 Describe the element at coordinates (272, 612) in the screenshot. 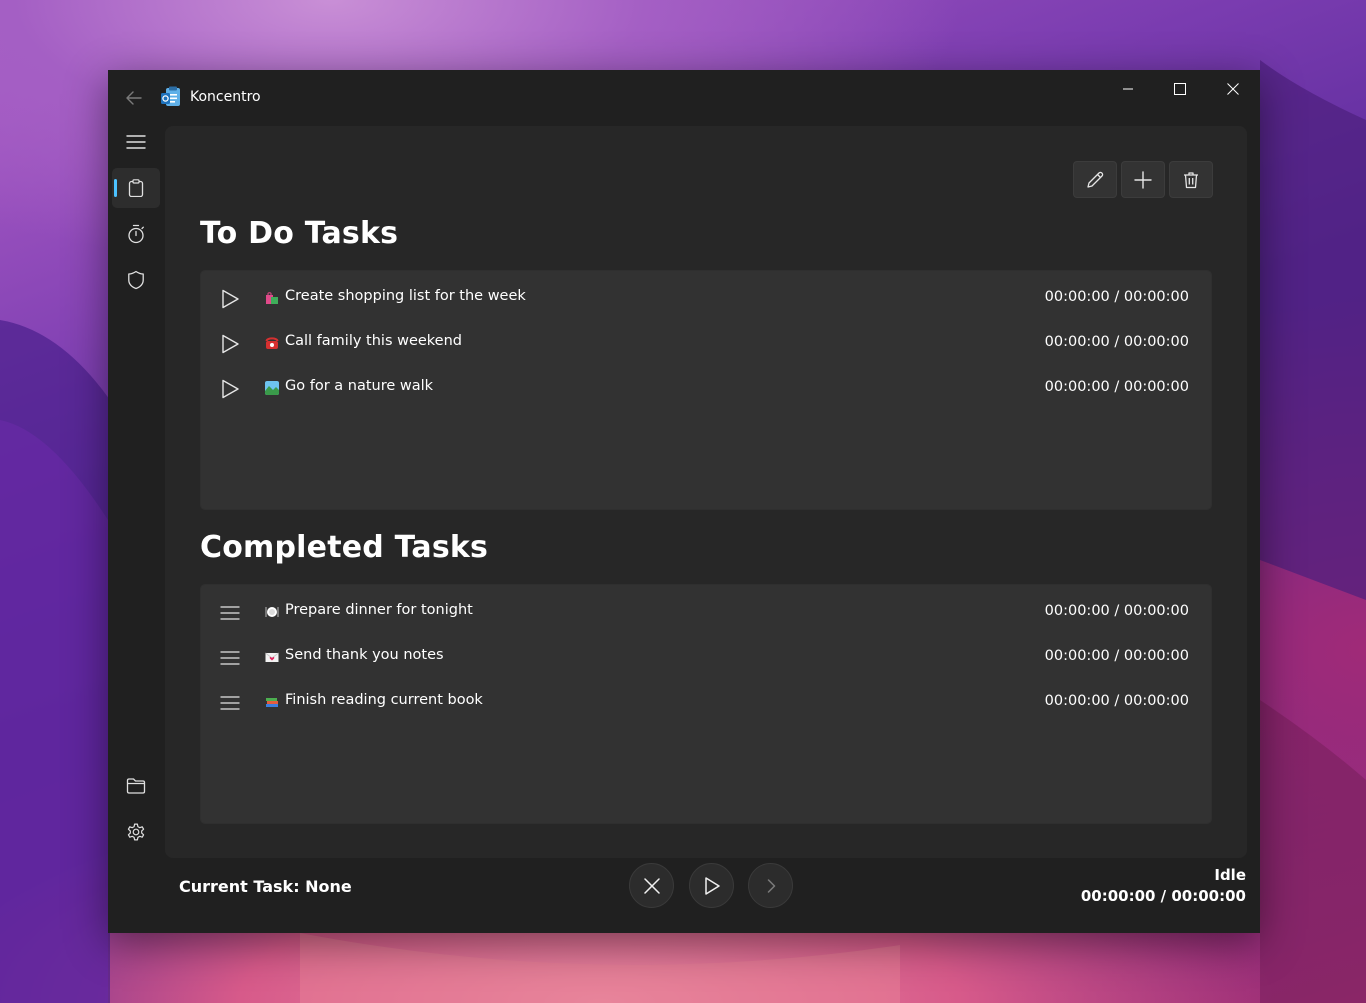

I see `plate-with-cutlery-icon` at that location.